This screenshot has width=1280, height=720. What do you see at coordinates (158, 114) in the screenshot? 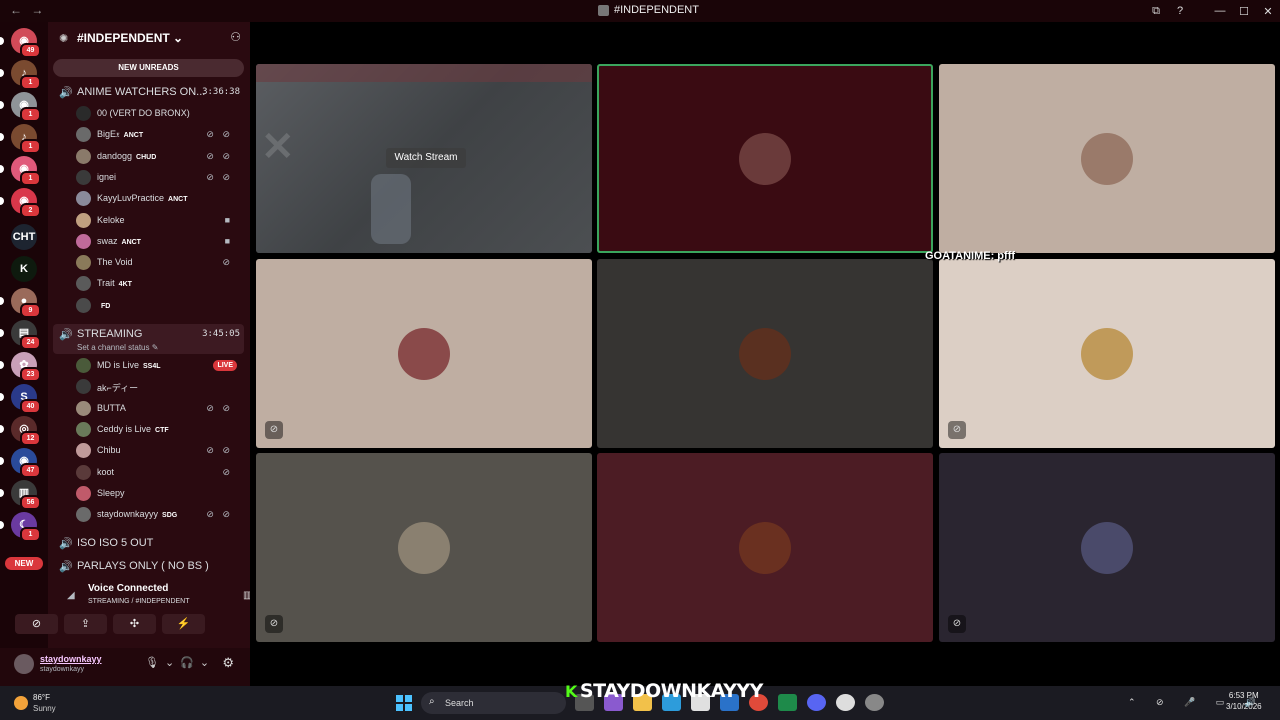
I see `voice-member: 00 (VERT DO BRONX)` at bounding box center [158, 114].